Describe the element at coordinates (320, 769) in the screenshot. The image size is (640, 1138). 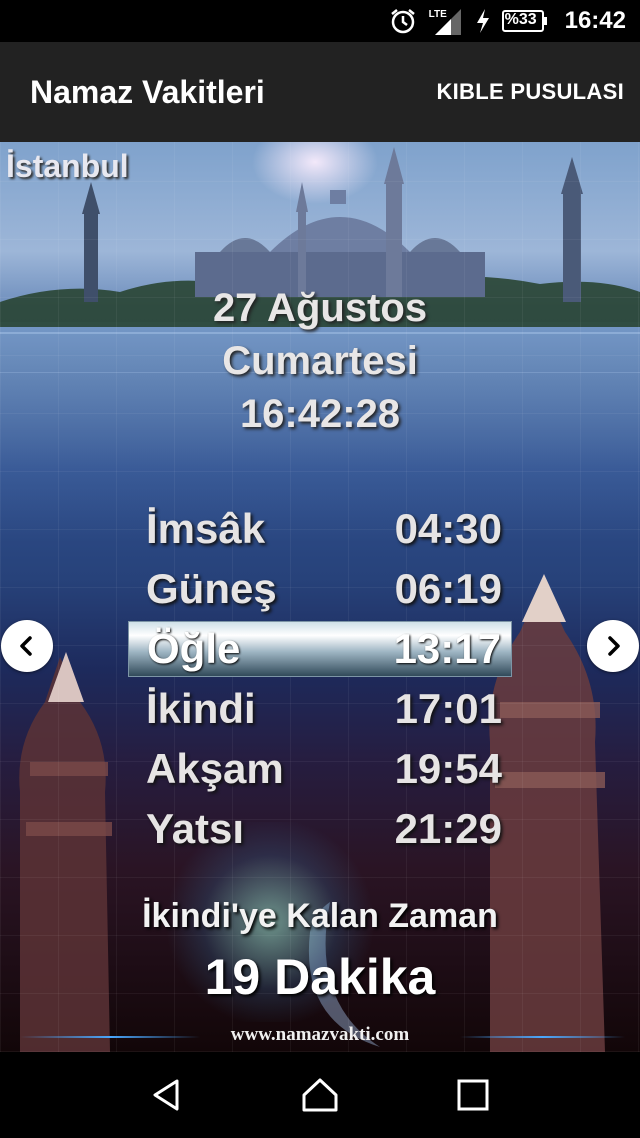
I see `prayer-row-aksam: Akşam 19:54` at that location.